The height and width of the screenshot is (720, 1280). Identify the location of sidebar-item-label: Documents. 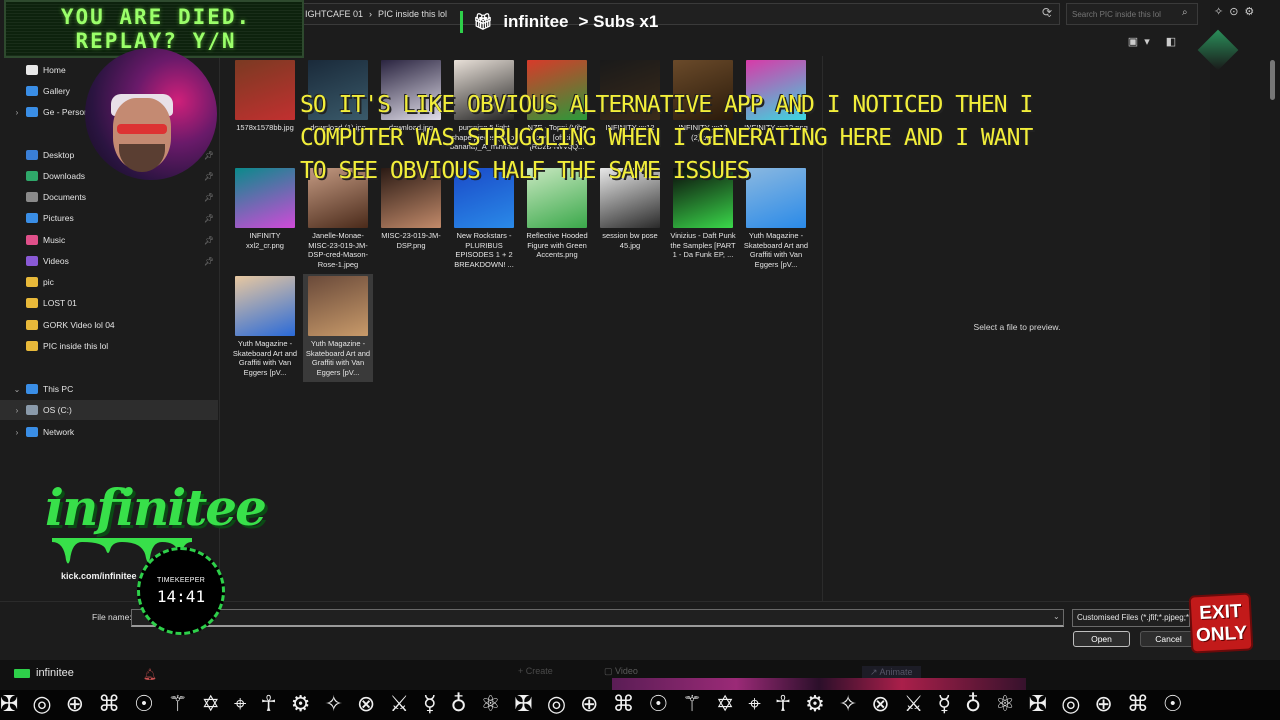
(64, 197).